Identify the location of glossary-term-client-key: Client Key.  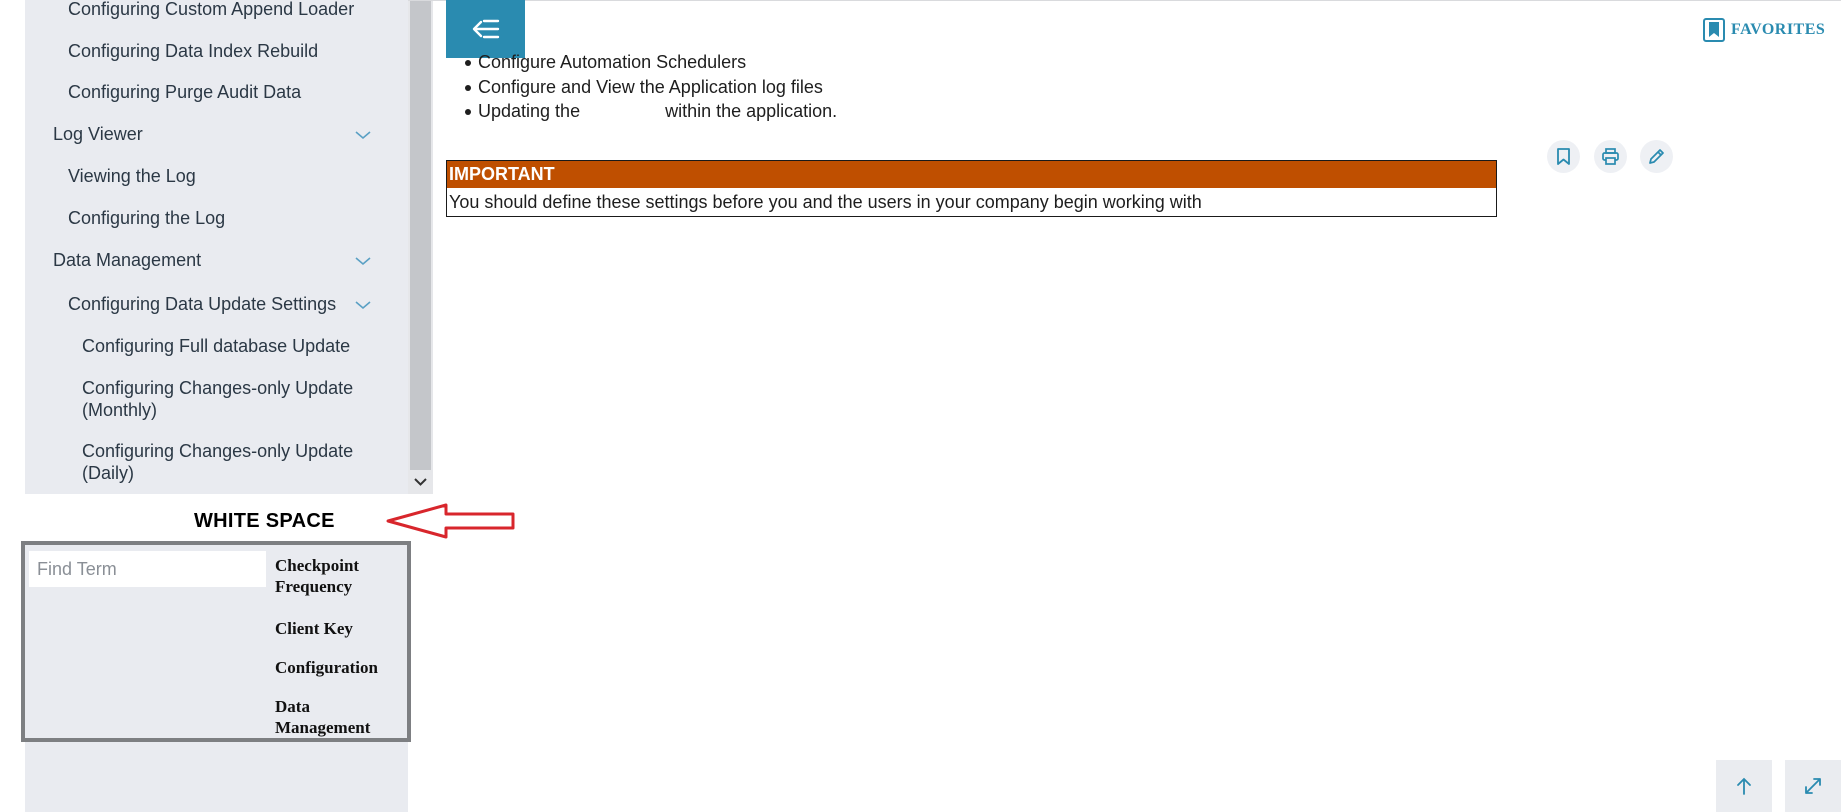
(337, 628).